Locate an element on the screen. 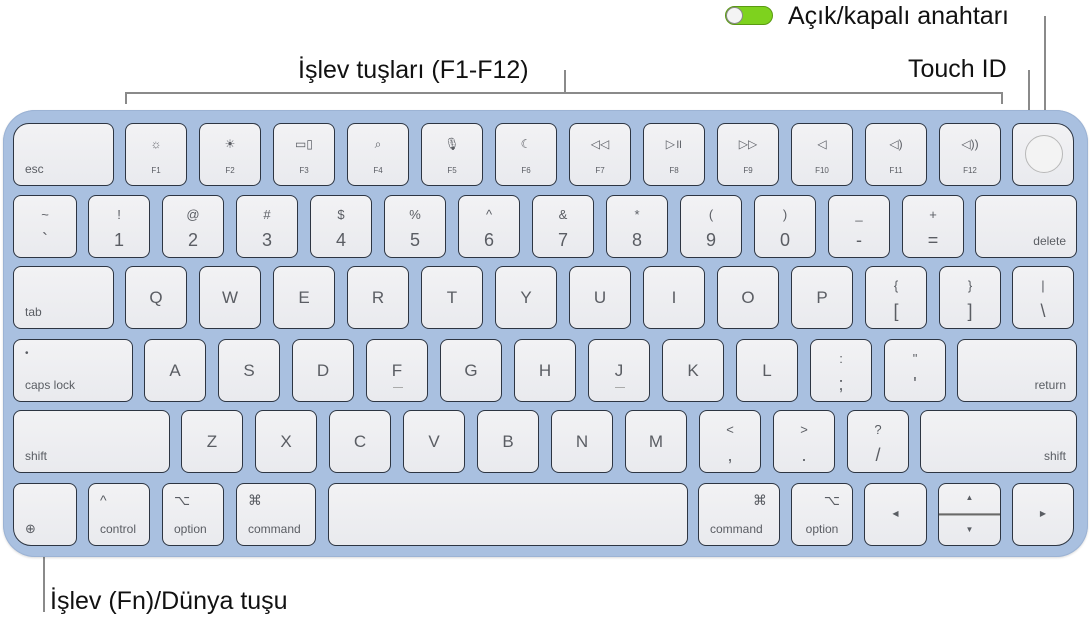 This screenshot has height=620, width=1091. key-v: V is located at coordinates (434, 441).